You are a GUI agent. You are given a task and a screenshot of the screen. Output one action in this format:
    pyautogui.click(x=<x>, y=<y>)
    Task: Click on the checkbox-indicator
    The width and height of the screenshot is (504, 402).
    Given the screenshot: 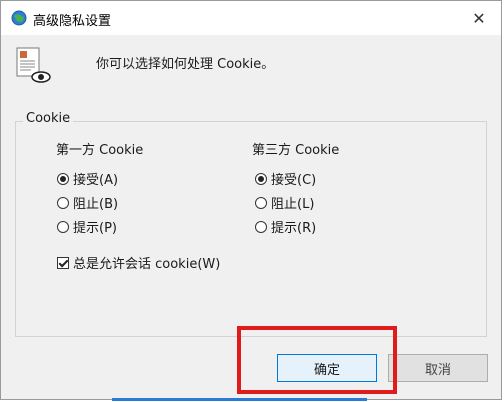 What is the action you would take?
    pyautogui.click(x=63, y=262)
    